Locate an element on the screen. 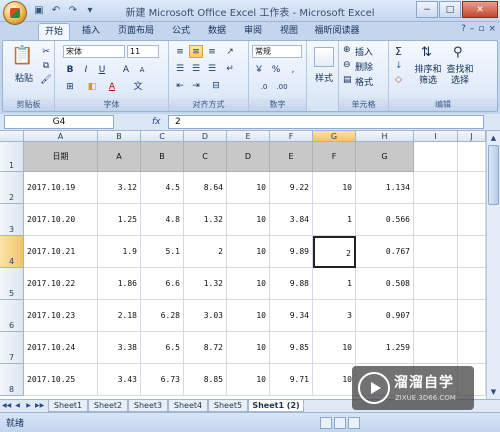 The width and height of the screenshot is (500, 432). paste-button: 粘贴 is located at coordinates (24, 77).